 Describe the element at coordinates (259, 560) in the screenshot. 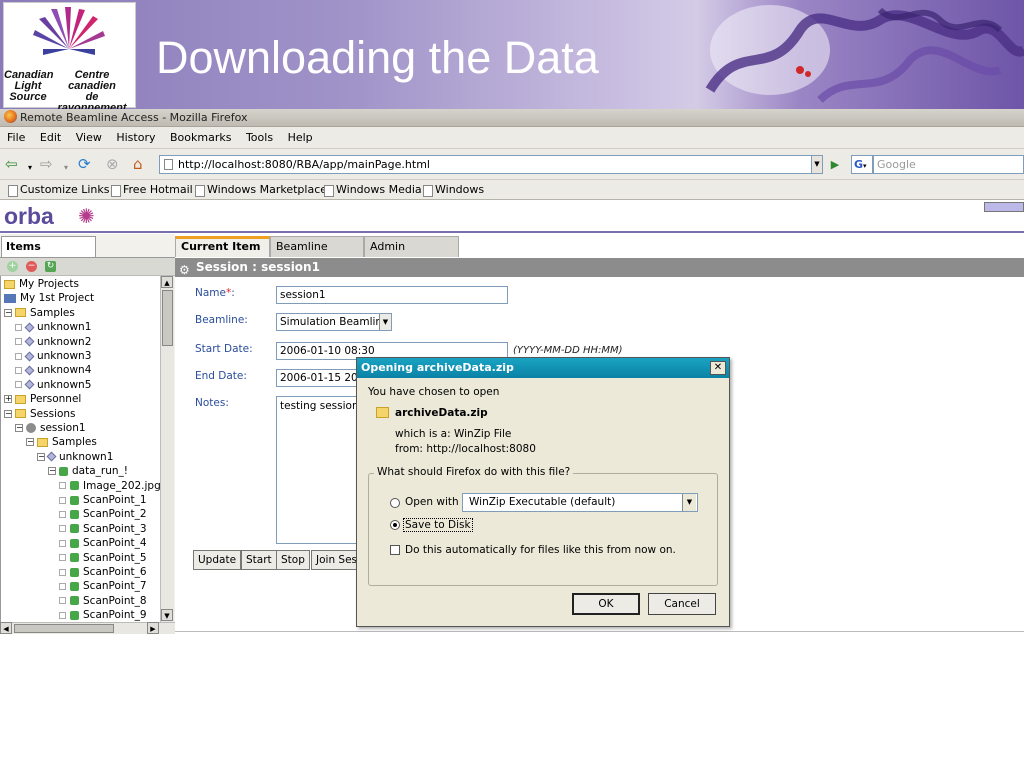

I see `start-button: Start` at that location.